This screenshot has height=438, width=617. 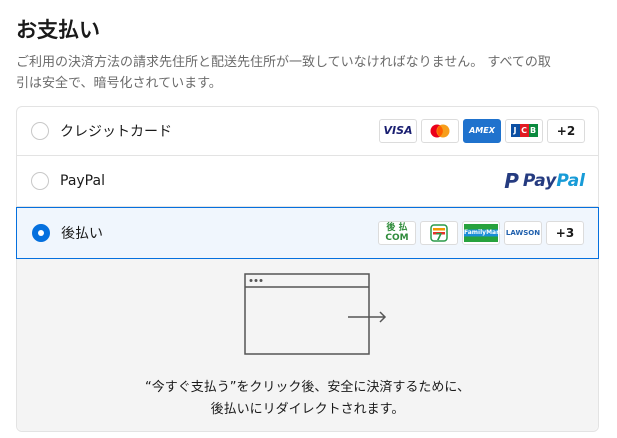 What do you see at coordinates (524, 130) in the screenshot?
I see `jcb-logo: JCB` at bounding box center [524, 130].